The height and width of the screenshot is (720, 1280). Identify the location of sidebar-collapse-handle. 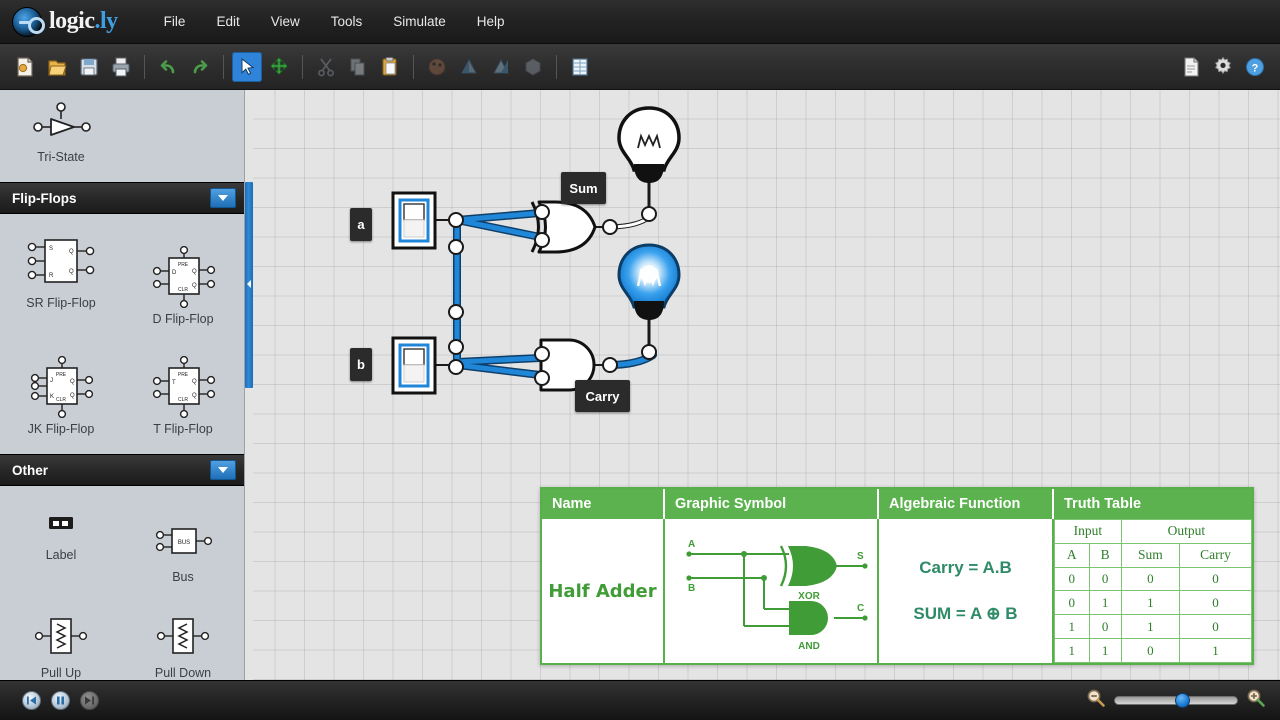
(249, 285).